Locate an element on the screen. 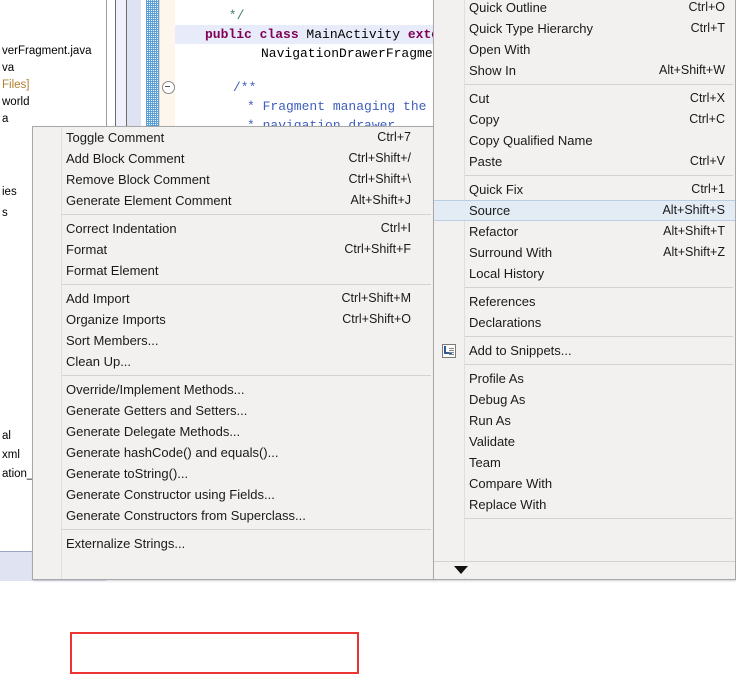 The image size is (736, 674). menu-item-label: Refactor is located at coordinates (494, 231).